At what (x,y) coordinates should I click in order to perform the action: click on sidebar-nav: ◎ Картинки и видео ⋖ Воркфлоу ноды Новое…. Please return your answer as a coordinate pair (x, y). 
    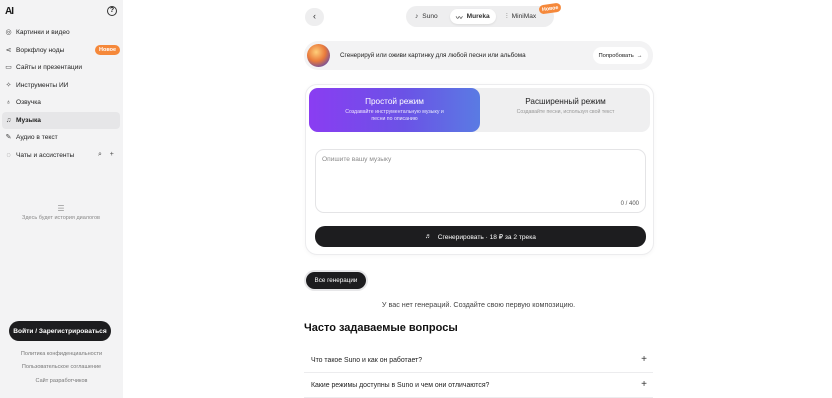
    Looking at the image, I should click on (61, 94).